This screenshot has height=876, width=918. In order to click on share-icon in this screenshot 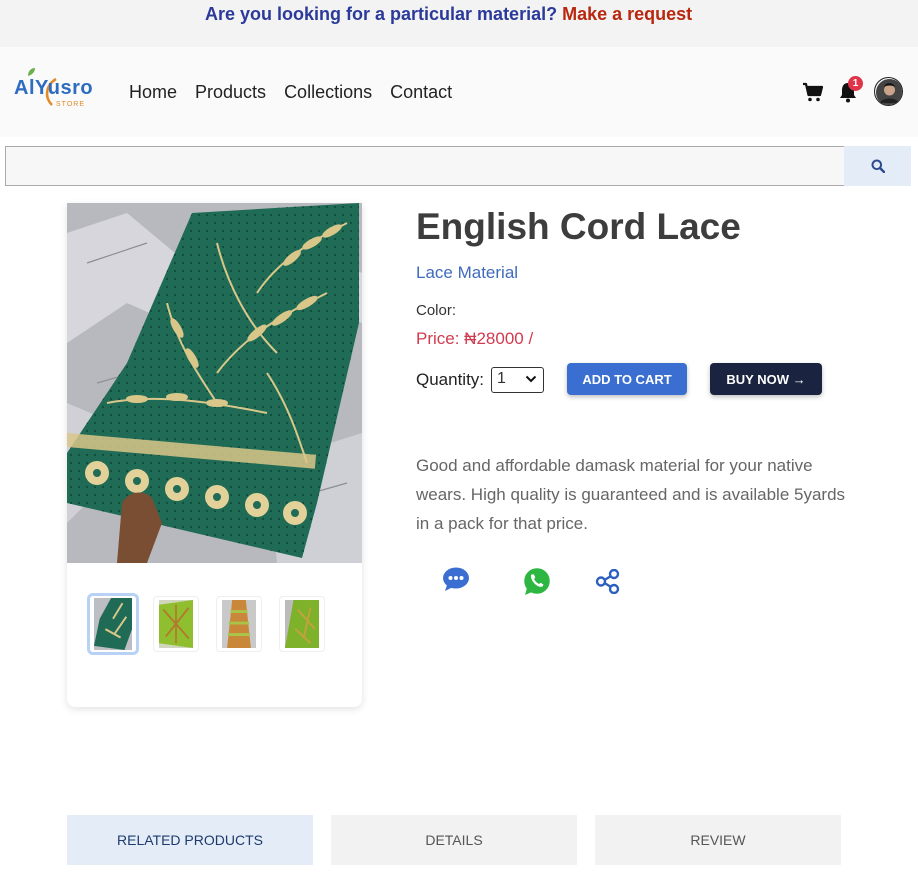, I will do `click(607, 581)`.